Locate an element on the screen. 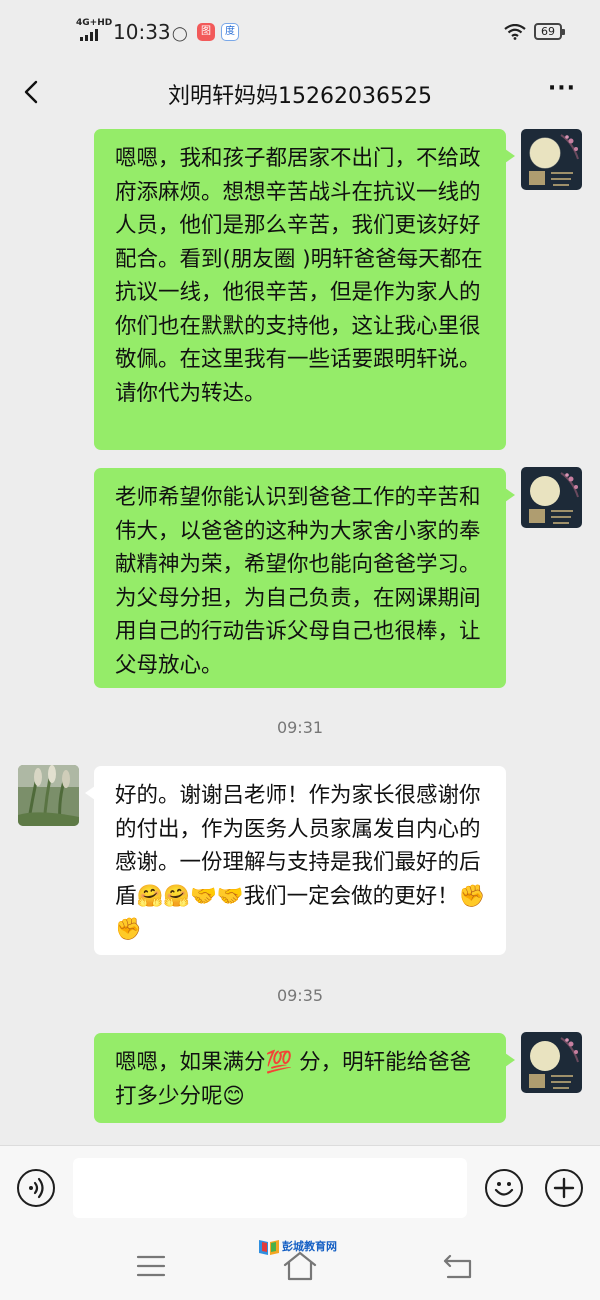 This screenshot has height=1300, width=600. emoji-icon is located at coordinates (504, 1189).